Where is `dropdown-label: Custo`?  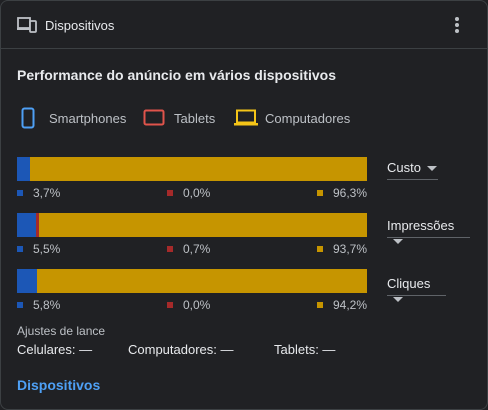 dropdown-label: Custo is located at coordinates (404, 167).